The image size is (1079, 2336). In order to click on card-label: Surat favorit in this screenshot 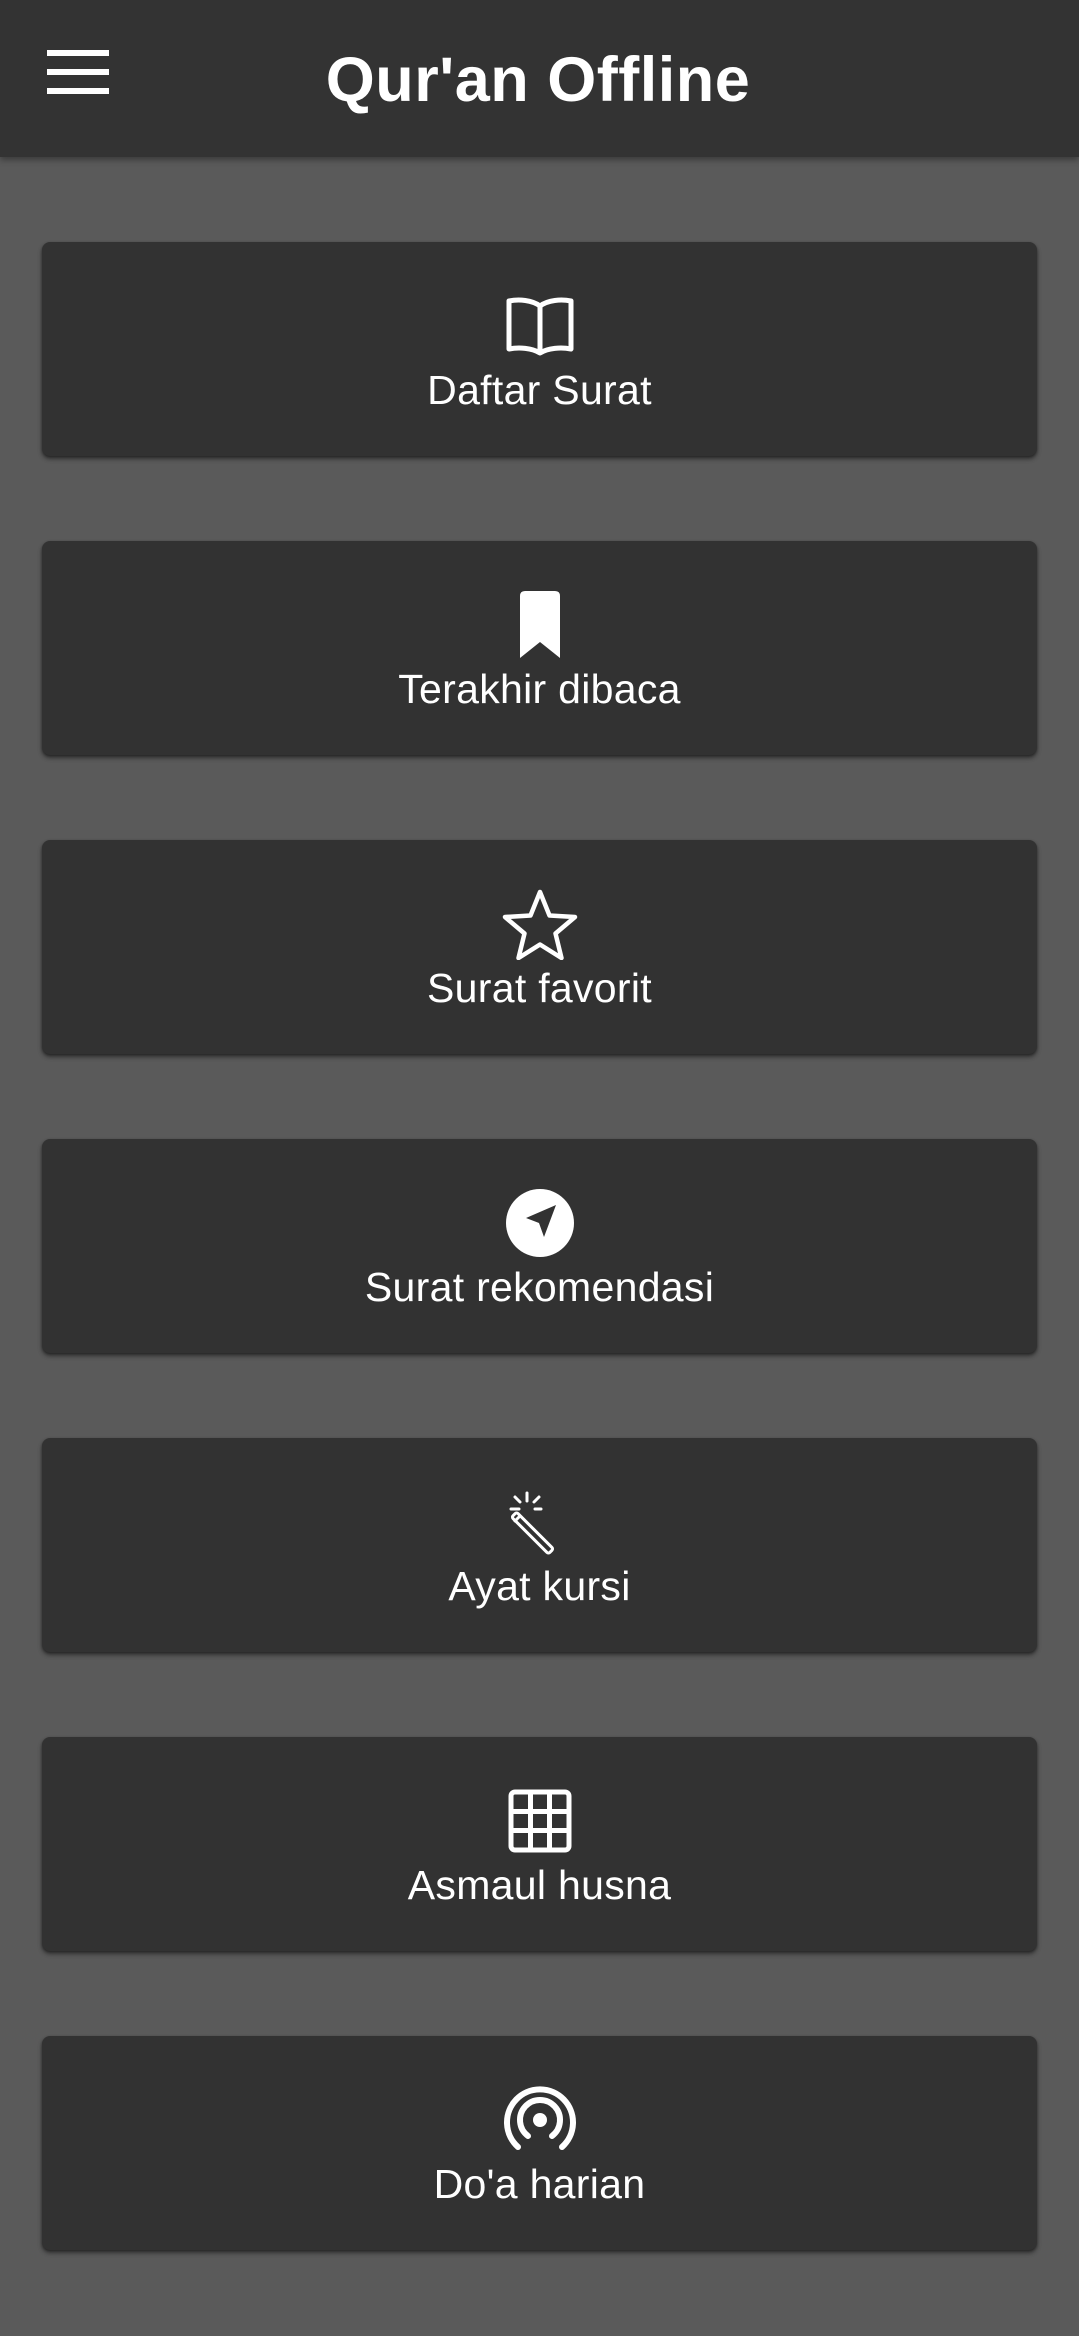, I will do `click(539, 988)`.